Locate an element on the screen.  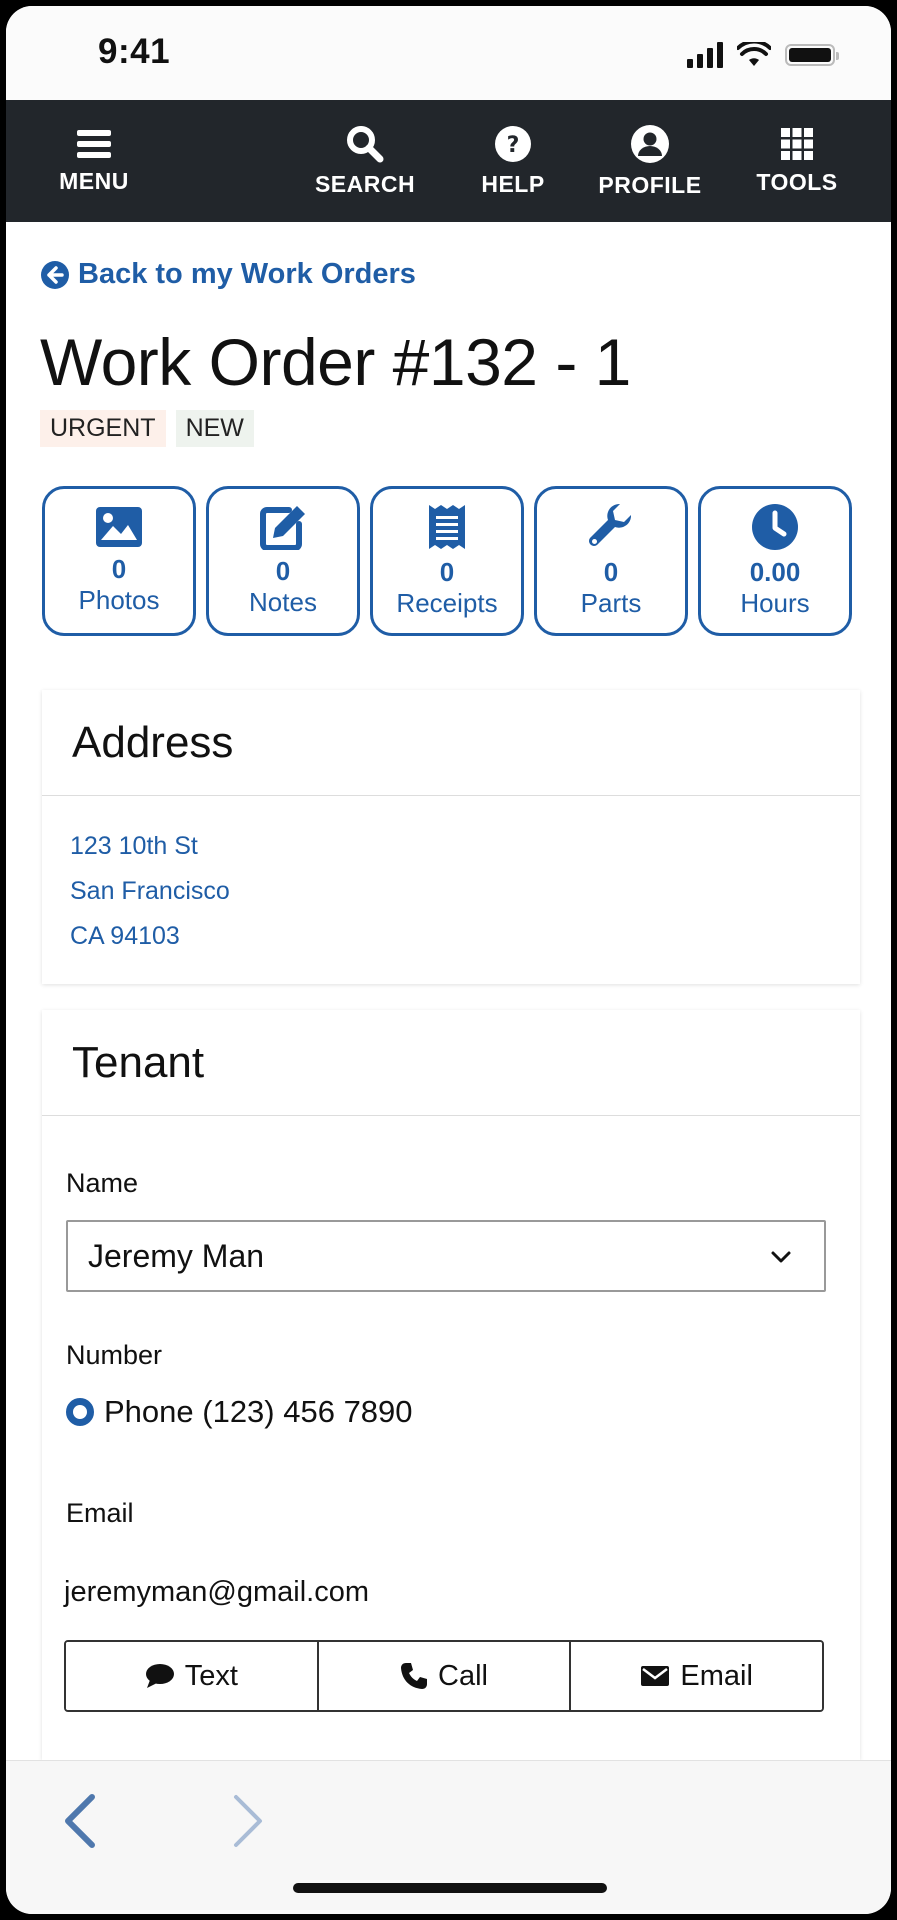
nav-tools-label: TOOLS is located at coordinates (797, 181).